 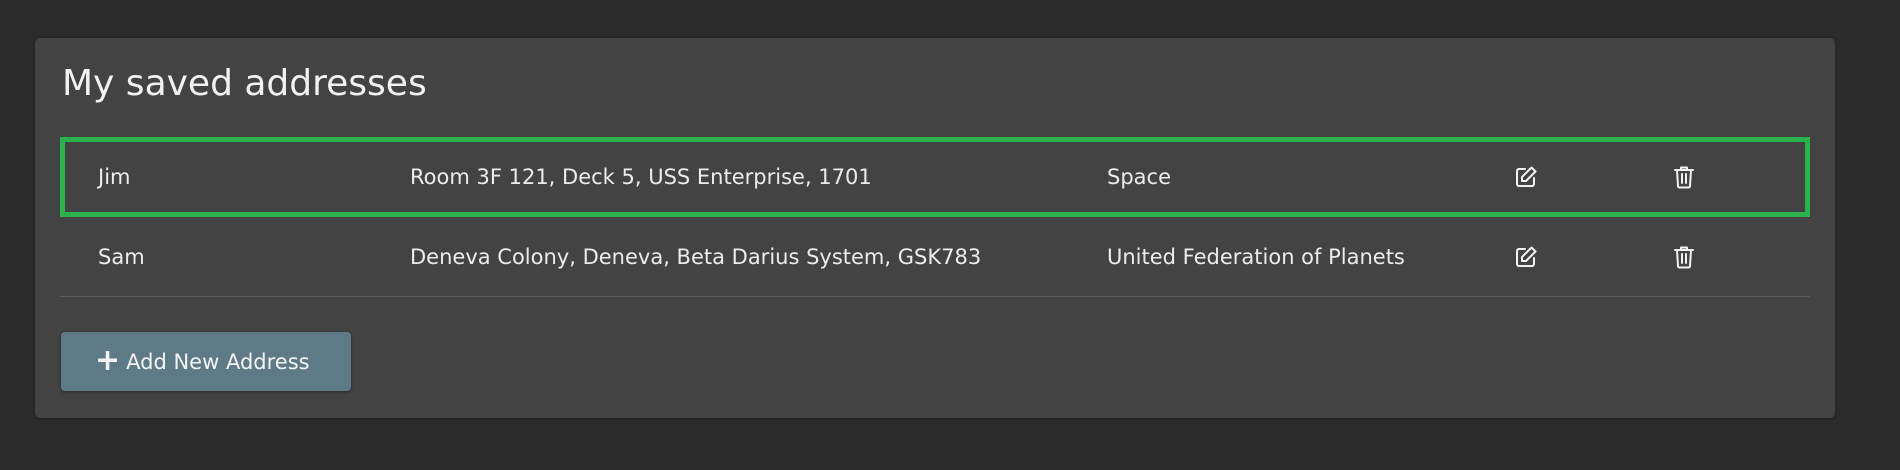 What do you see at coordinates (1139, 177) in the screenshot?
I see `address-region: Space` at bounding box center [1139, 177].